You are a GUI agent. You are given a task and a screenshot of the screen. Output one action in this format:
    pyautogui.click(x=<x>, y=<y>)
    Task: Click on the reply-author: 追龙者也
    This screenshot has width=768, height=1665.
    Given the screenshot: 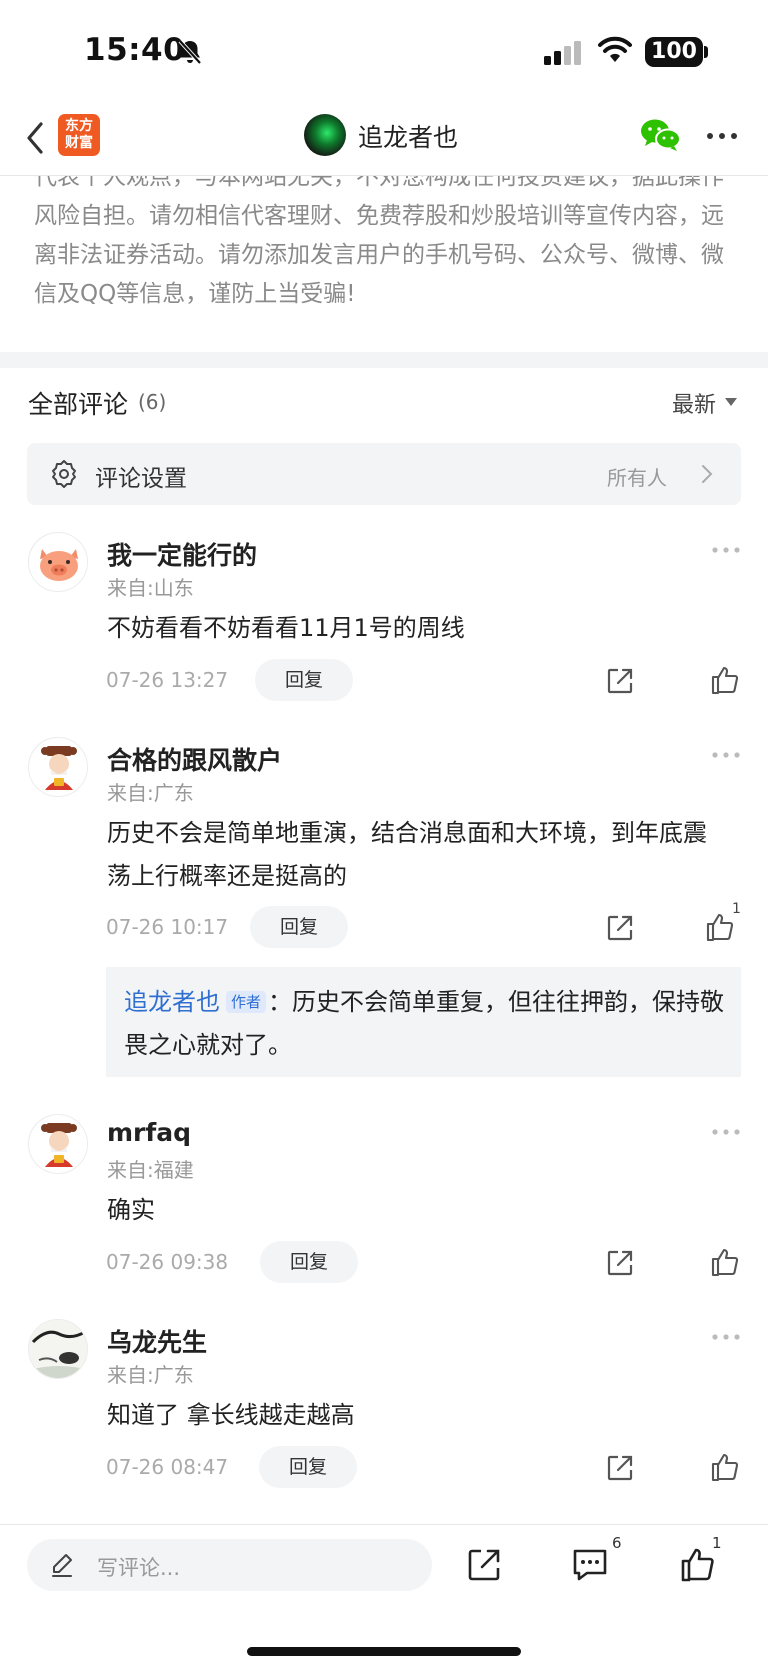 What is the action you would take?
    pyautogui.click(x=172, y=1002)
    